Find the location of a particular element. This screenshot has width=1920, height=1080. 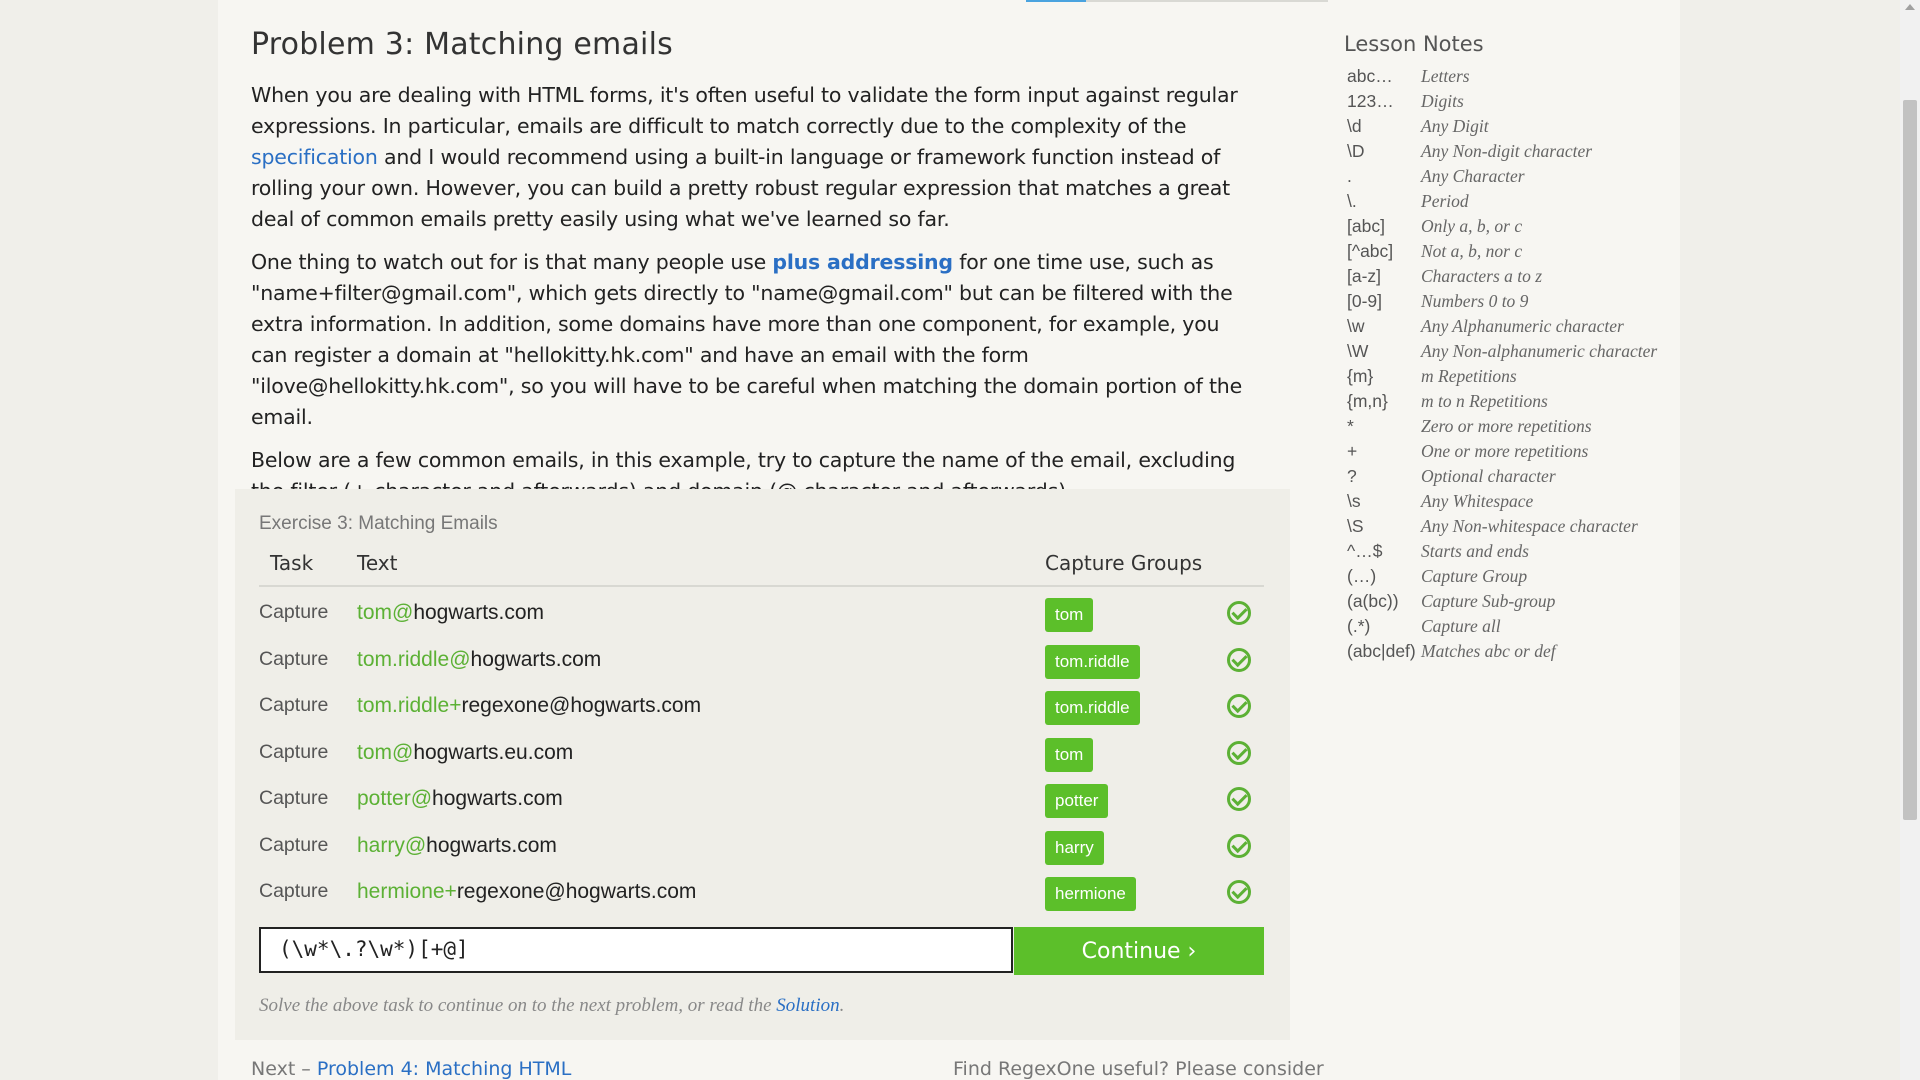

row-matched: tom@ is located at coordinates (385, 752).